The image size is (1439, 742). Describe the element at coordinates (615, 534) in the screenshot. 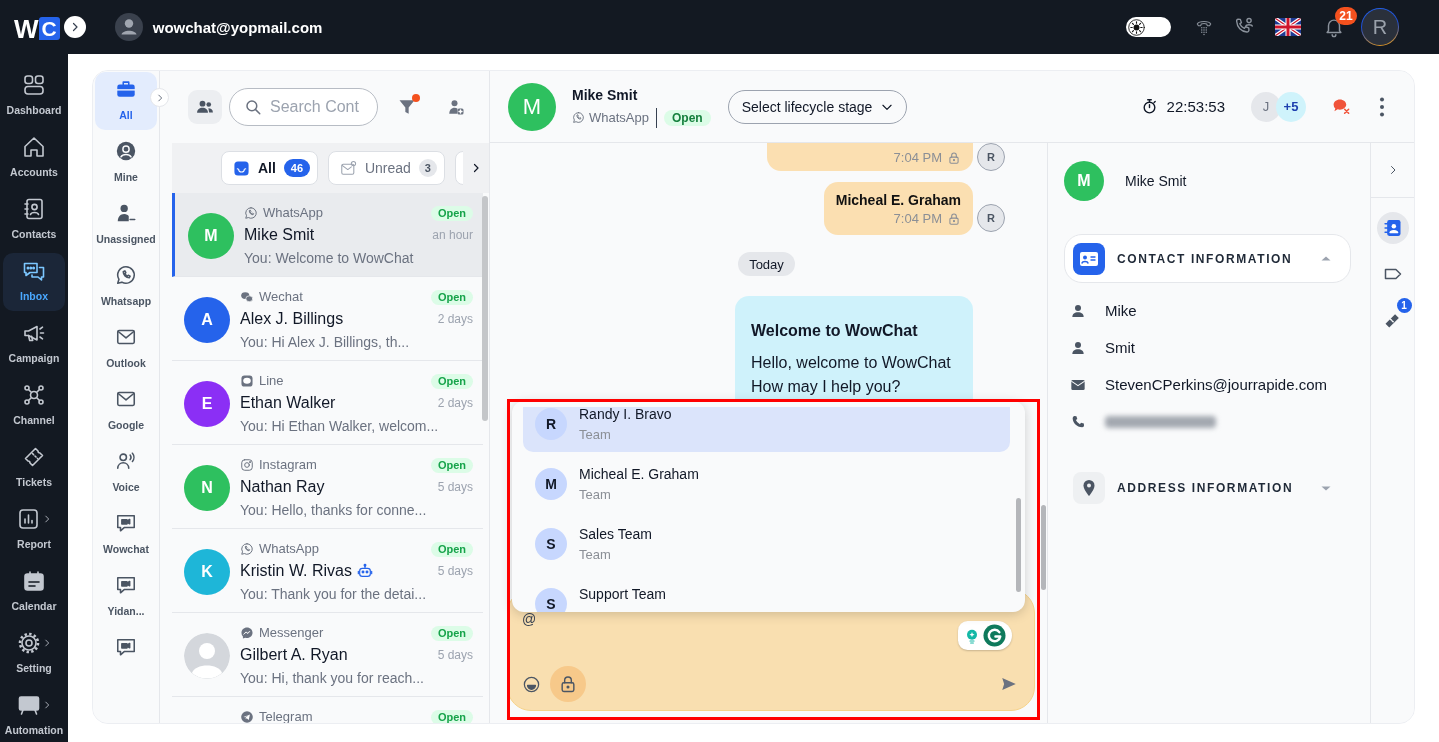

I see `mention-name: Sales Team` at that location.